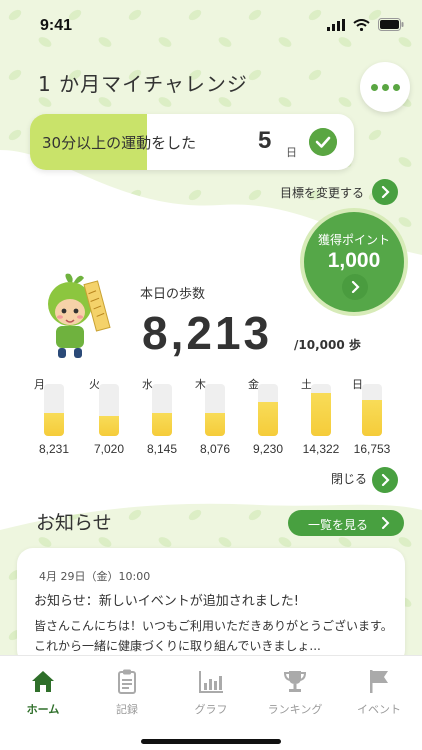 Image resolution: width=422 pixels, height=750 pixels. I want to click on change-goal-button, so click(385, 192).